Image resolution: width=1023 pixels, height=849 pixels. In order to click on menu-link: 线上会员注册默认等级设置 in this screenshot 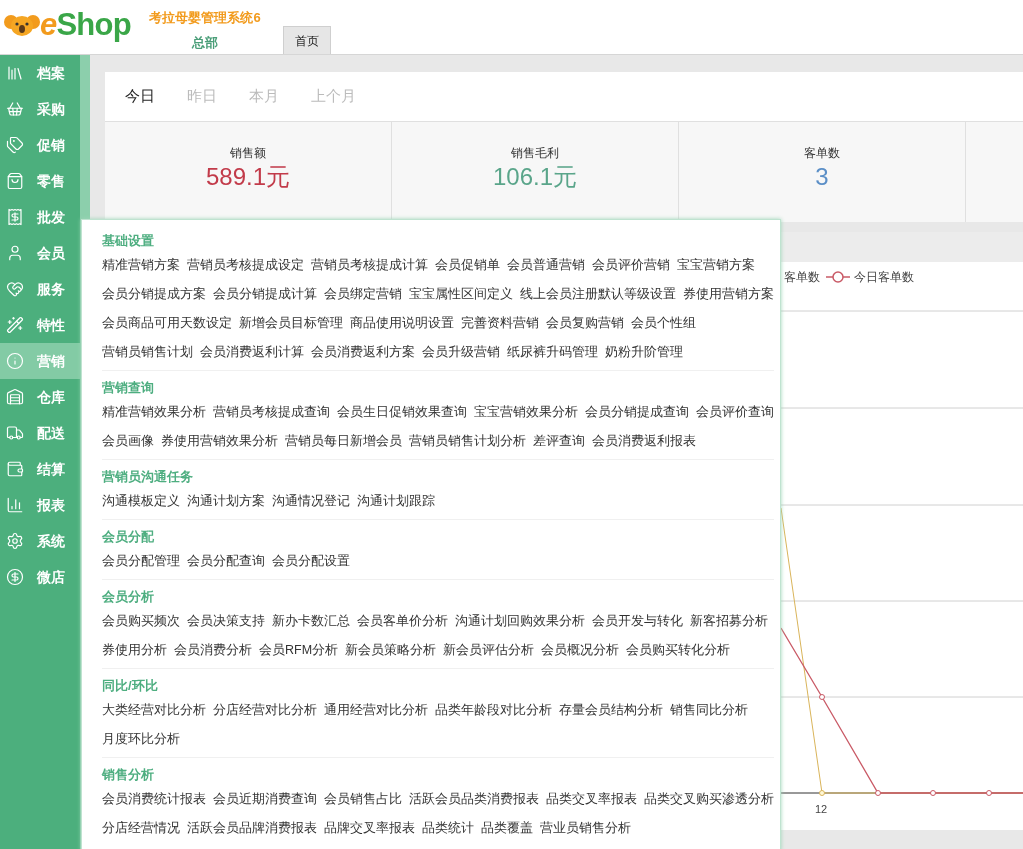, I will do `click(598, 294)`.